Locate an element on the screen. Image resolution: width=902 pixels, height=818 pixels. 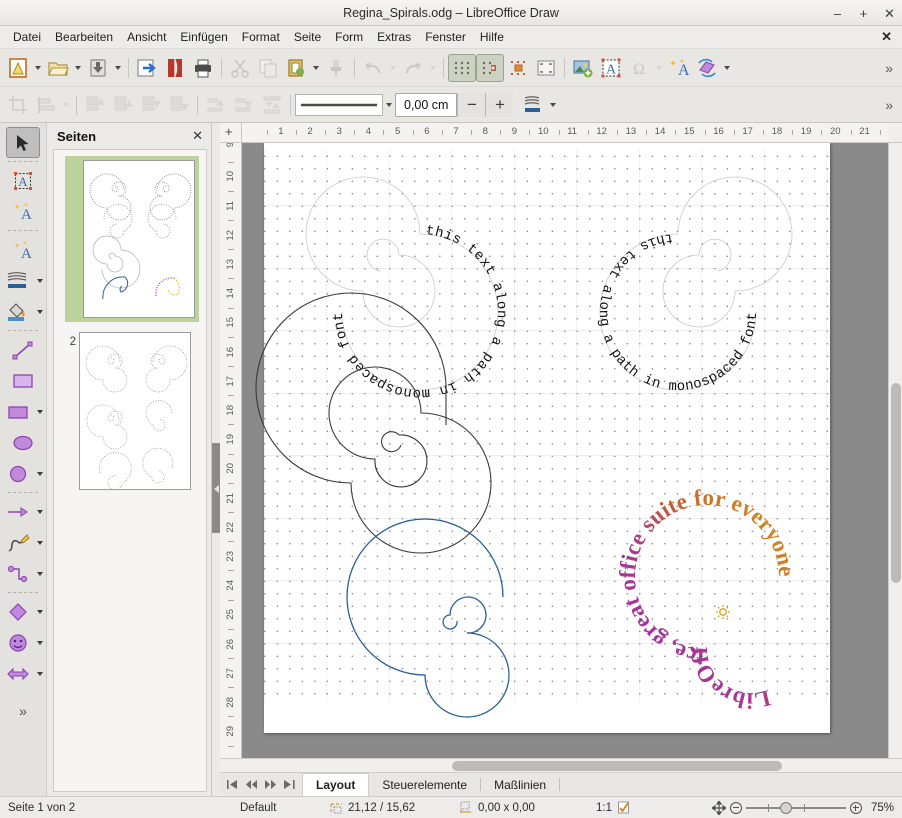
close-document-button: ✕ is located at coordinates (886, 37).